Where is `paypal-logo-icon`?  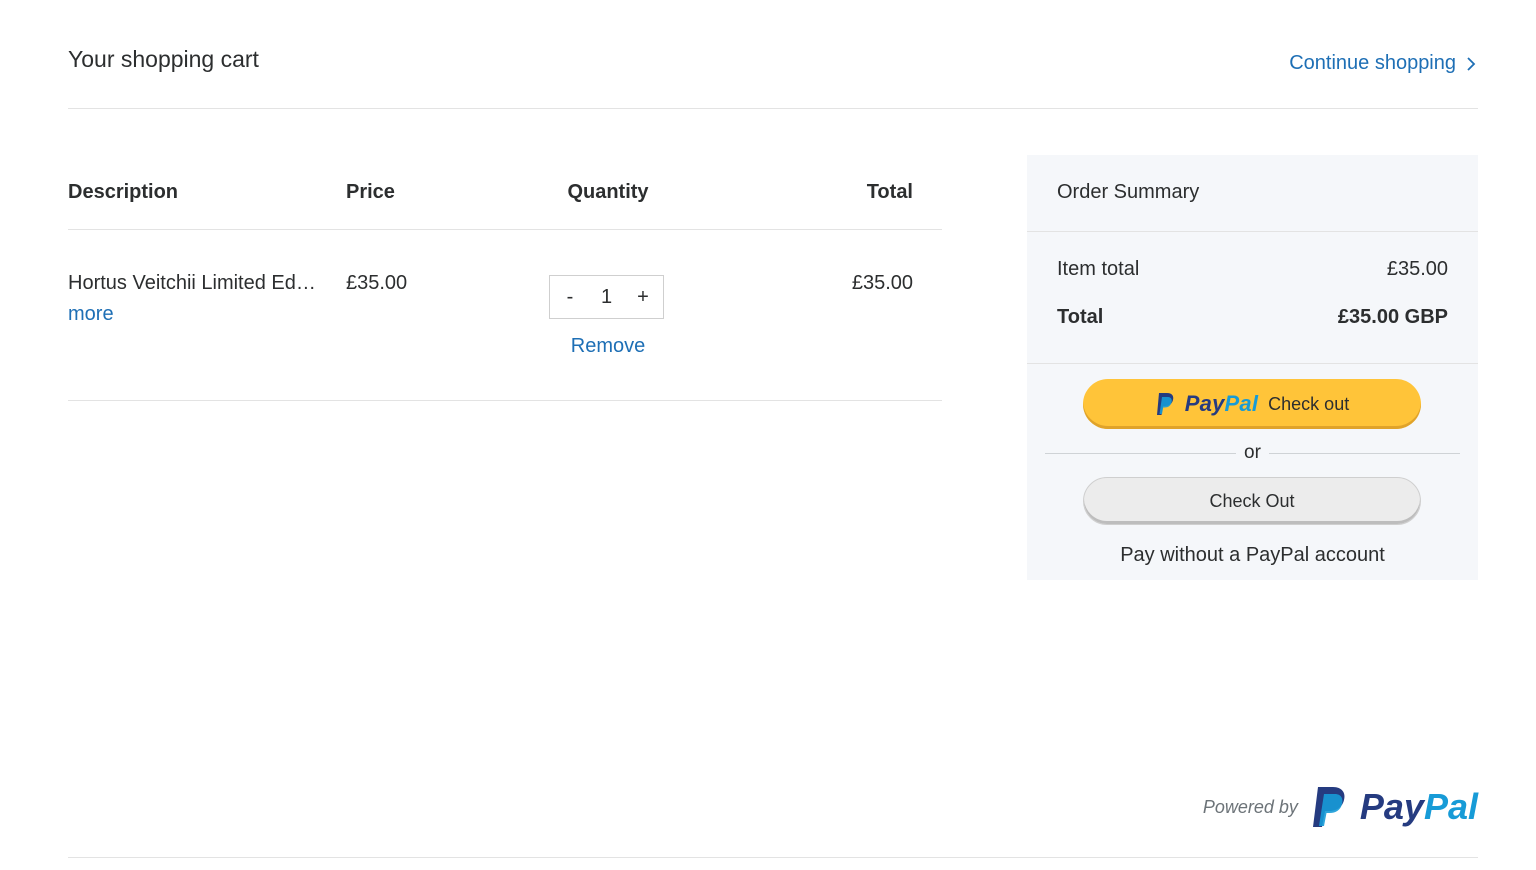 paypal-logo-icon is located at coordinates (1328, 807).